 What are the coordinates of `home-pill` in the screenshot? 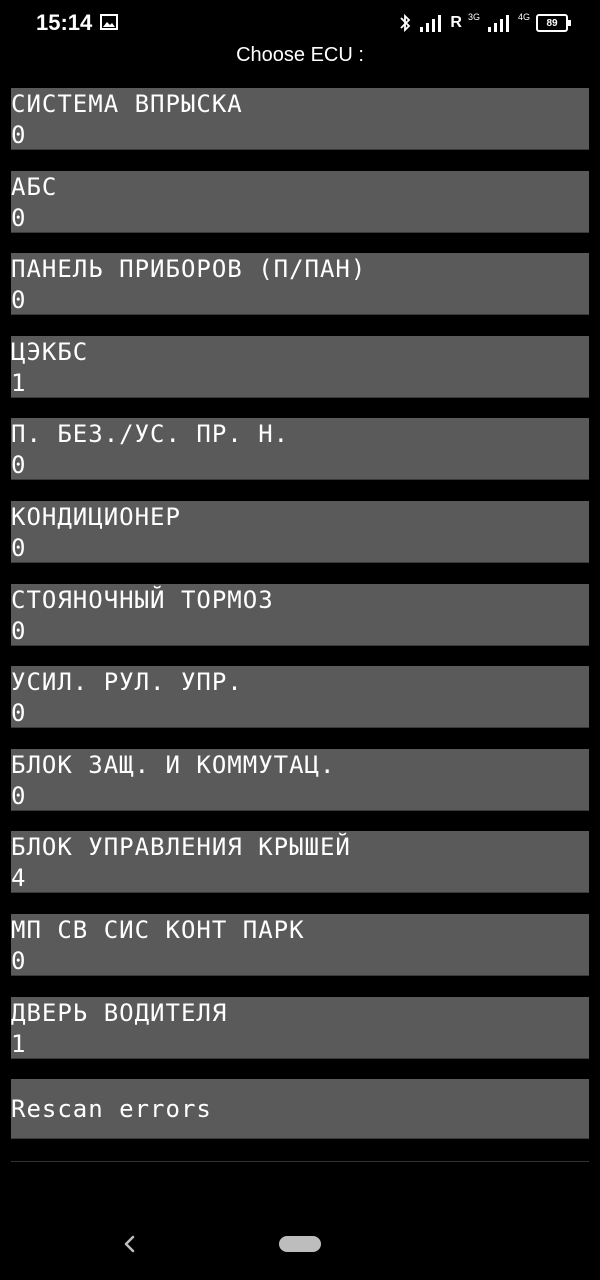 It's located at (300, 1244).